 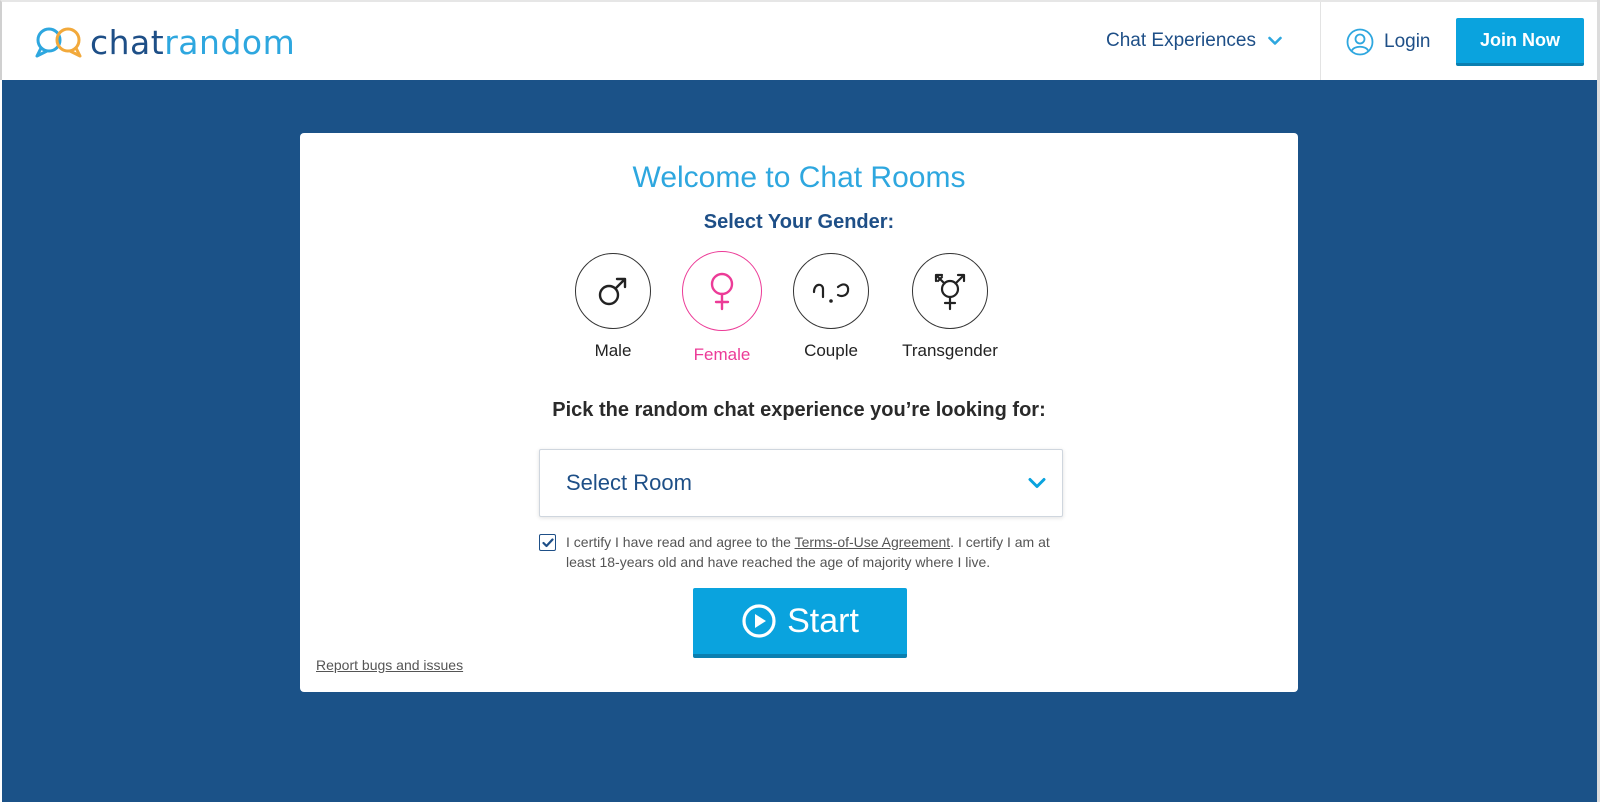 I want to click on gender-prompt: Select Your Gender:, so click(x=799, y=222).